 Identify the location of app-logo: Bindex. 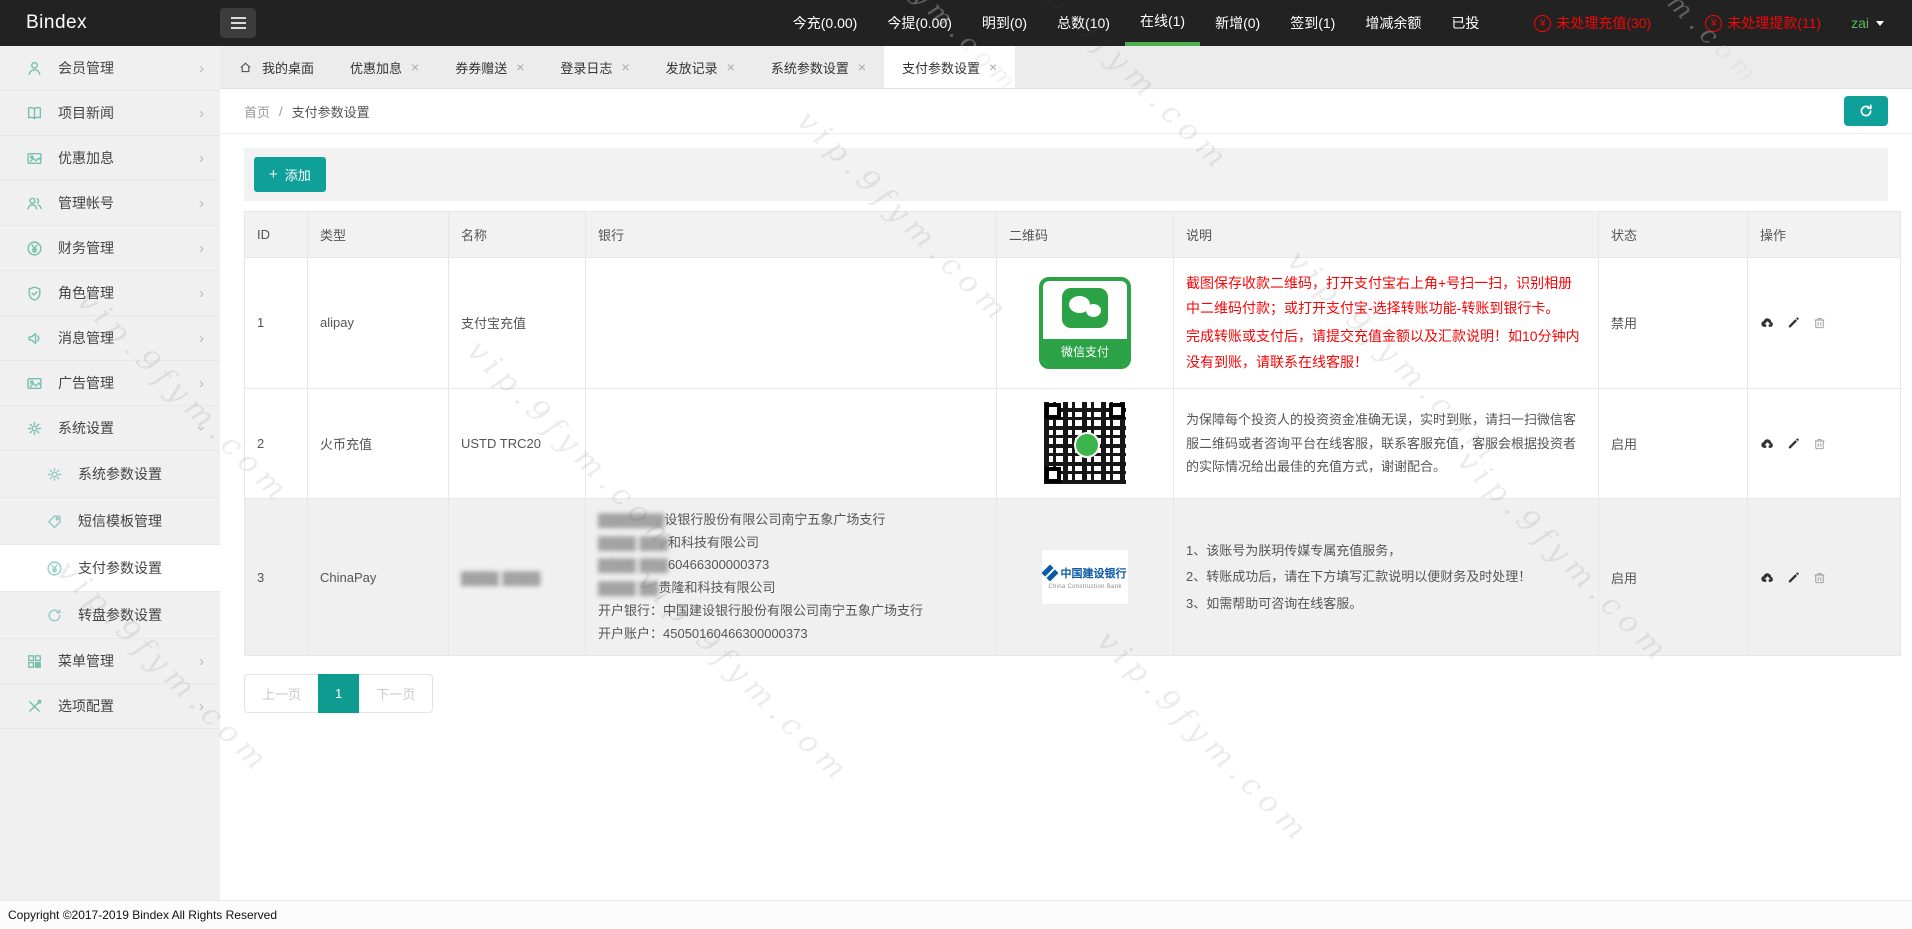
(57, 22).